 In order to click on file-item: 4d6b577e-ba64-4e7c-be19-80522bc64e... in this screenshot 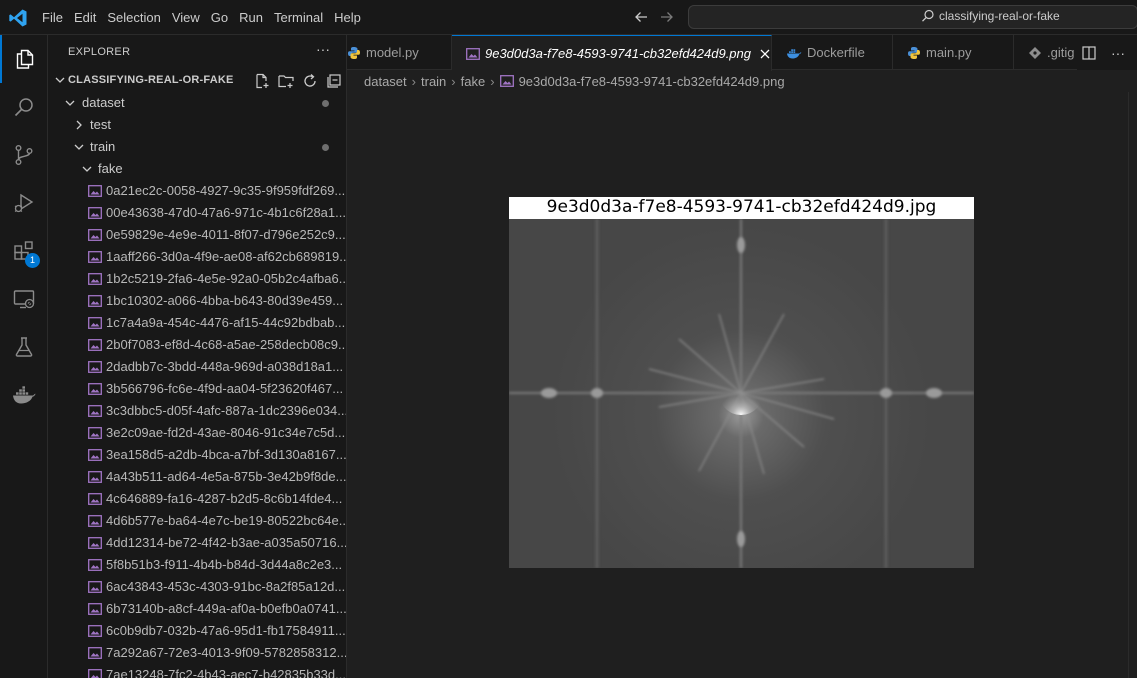, I will do `click(197, 521)`.